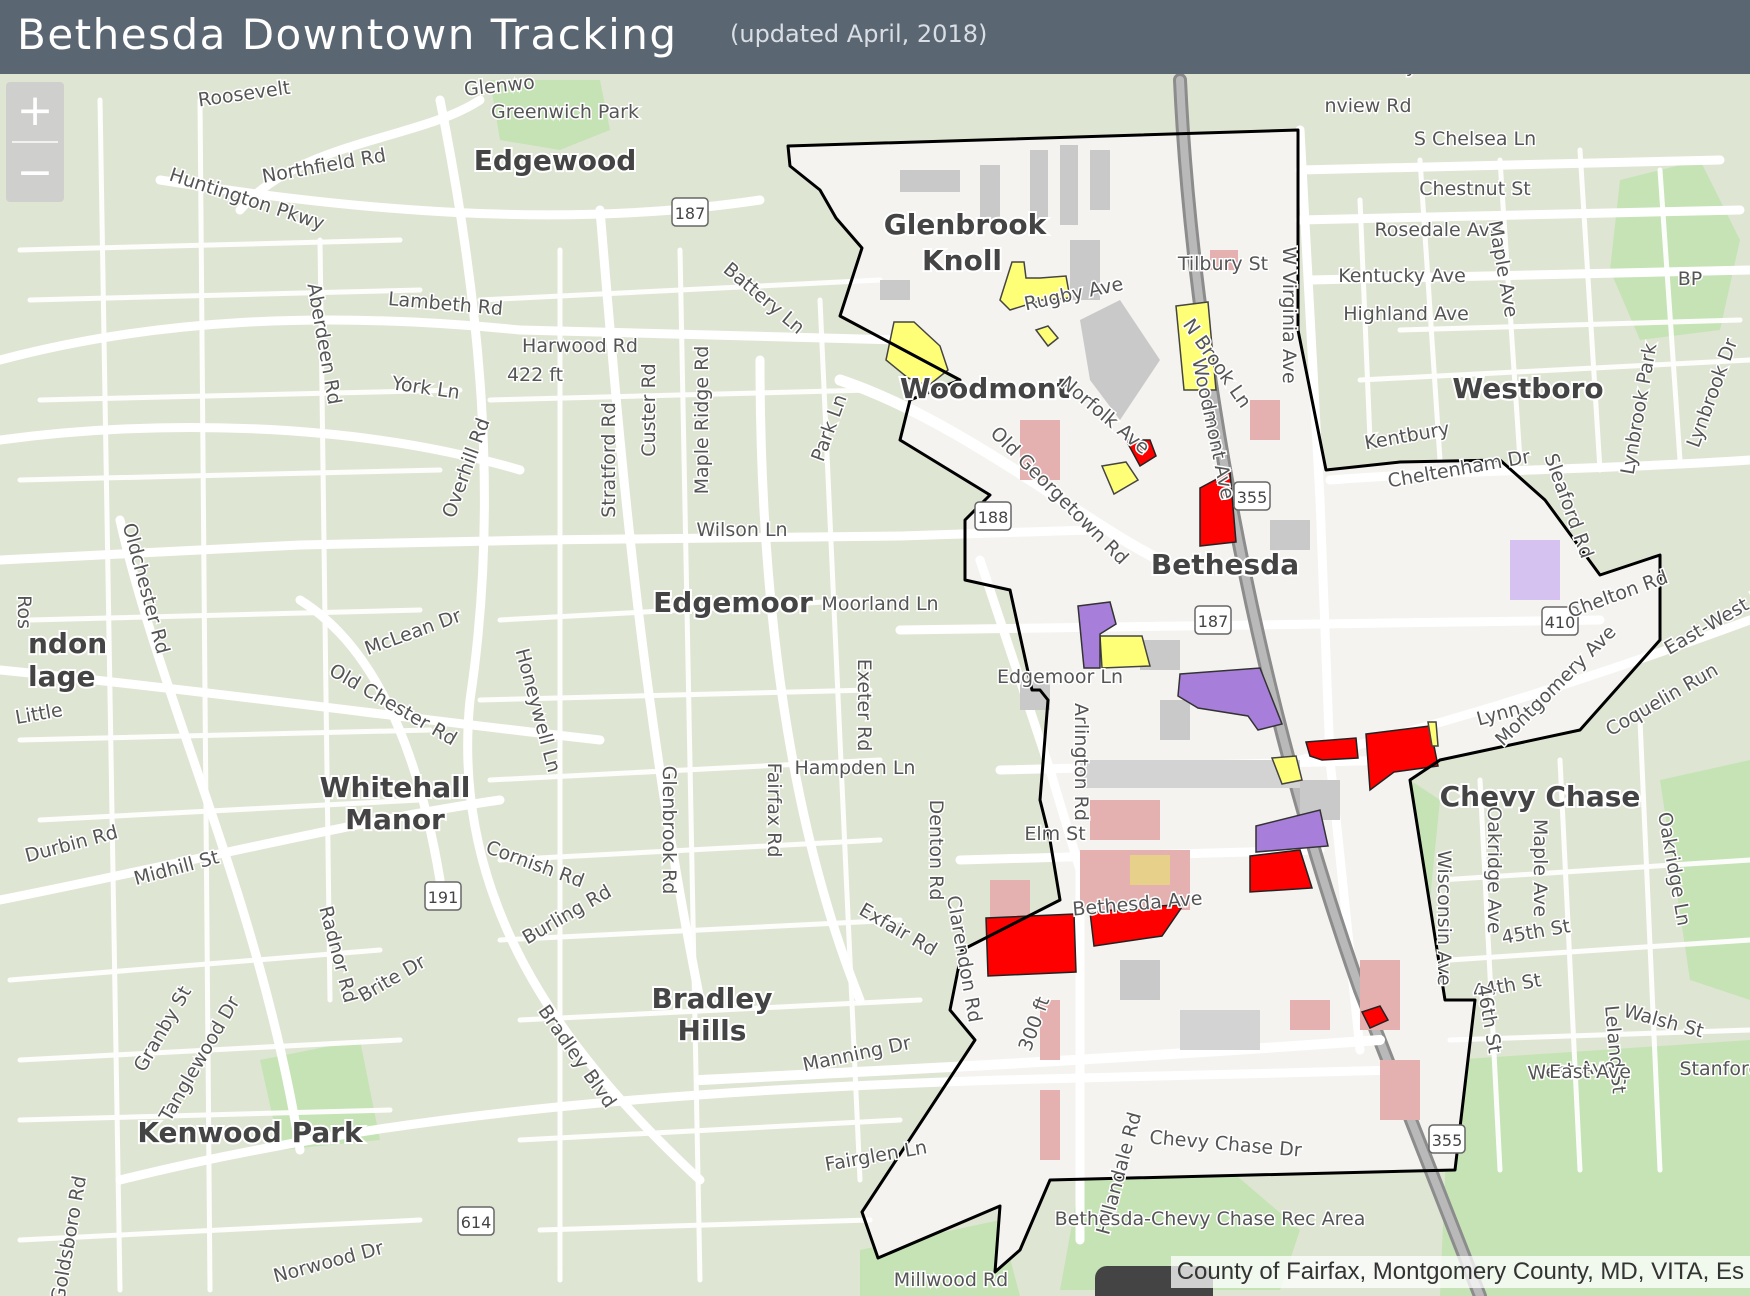 This screenshot has width=1750, height=1296. Describe the element at coordinates (774, 810) in the screenshot. I see `street-label: Fairfax Rd` at that location.